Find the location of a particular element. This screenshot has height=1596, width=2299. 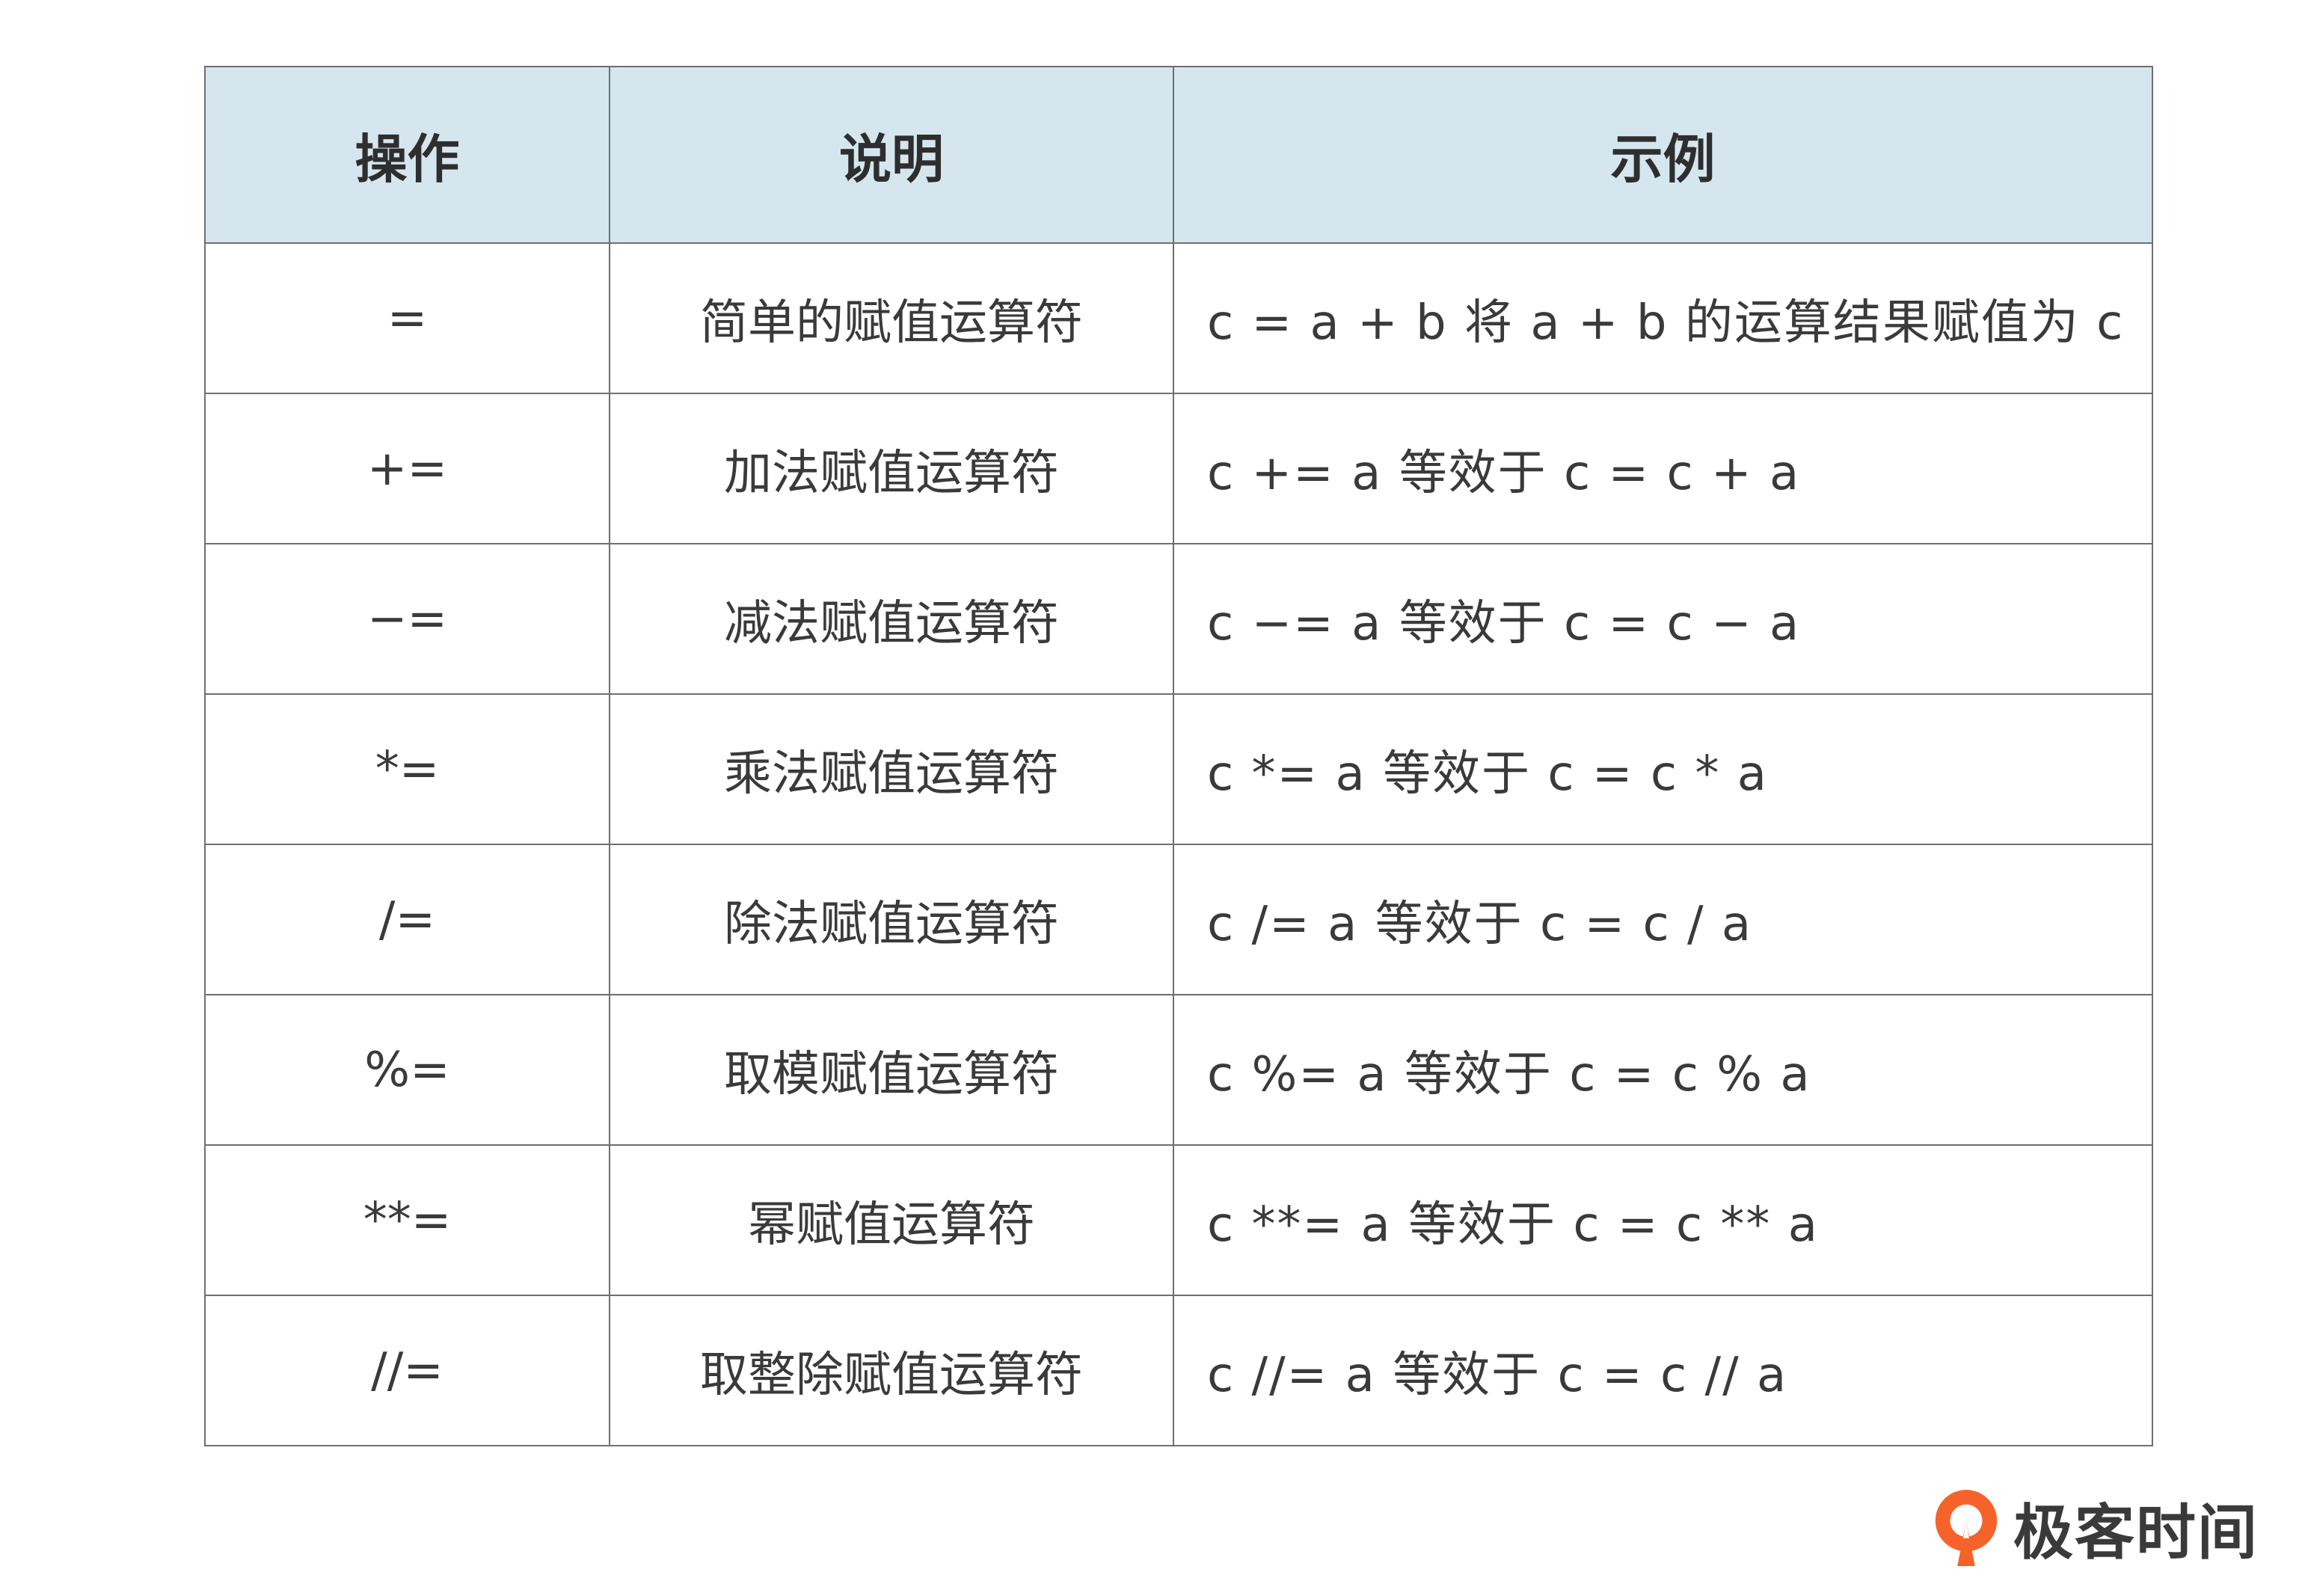

example-cell: c %= a 等效于 c = c % a is located at coordinates (1663, 1070).